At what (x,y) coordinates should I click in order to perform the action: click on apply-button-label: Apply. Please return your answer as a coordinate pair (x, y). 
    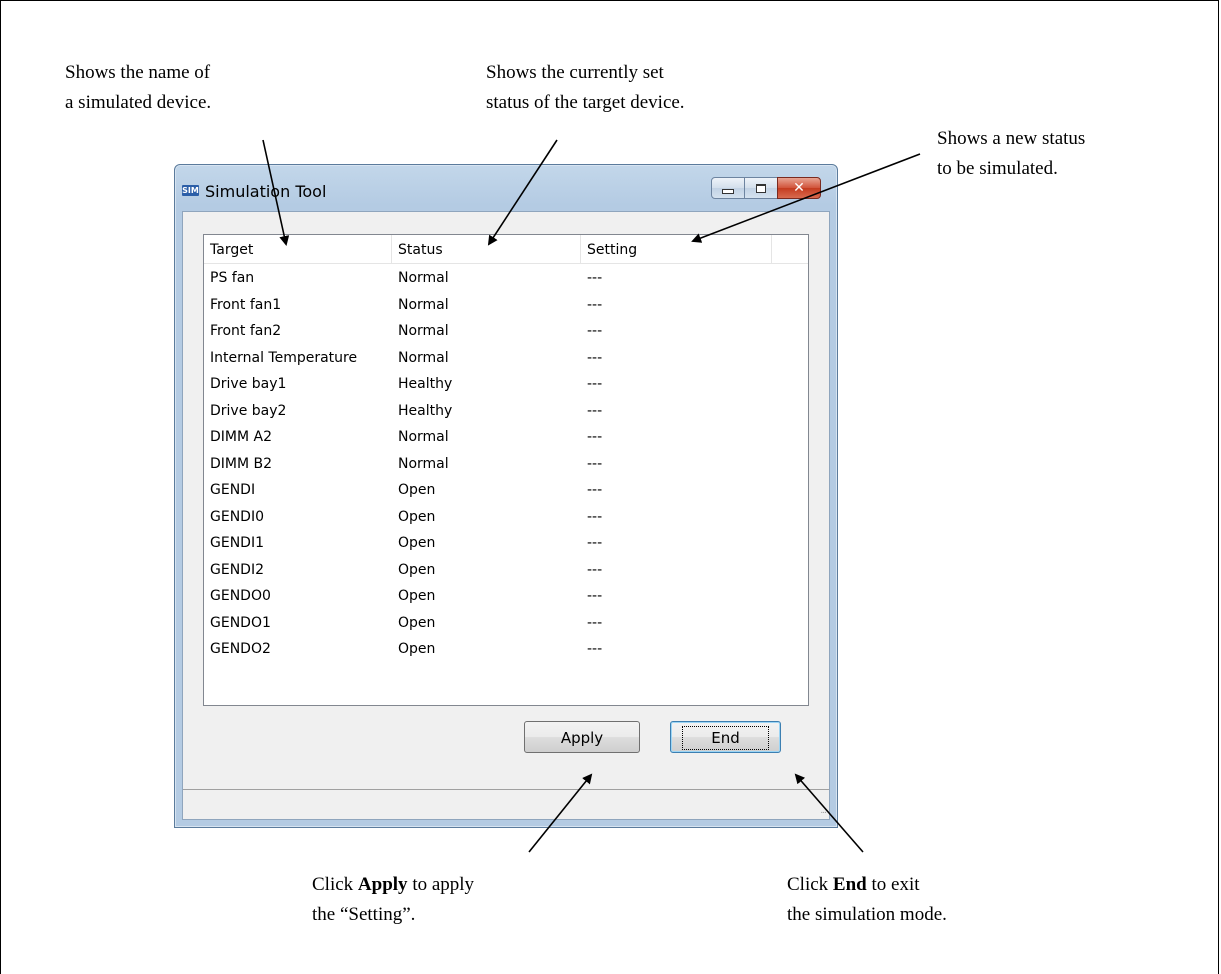
    Looking at the image, I should click on (582, 738).